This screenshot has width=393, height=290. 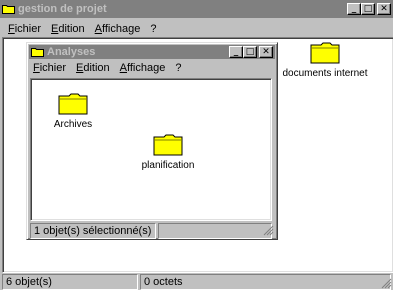 What do you see at coordinates (152, 52) in the screenshot?
I see `titlebar-analyses: Analyses _ □ ✕` at bounding box center [152, 52].